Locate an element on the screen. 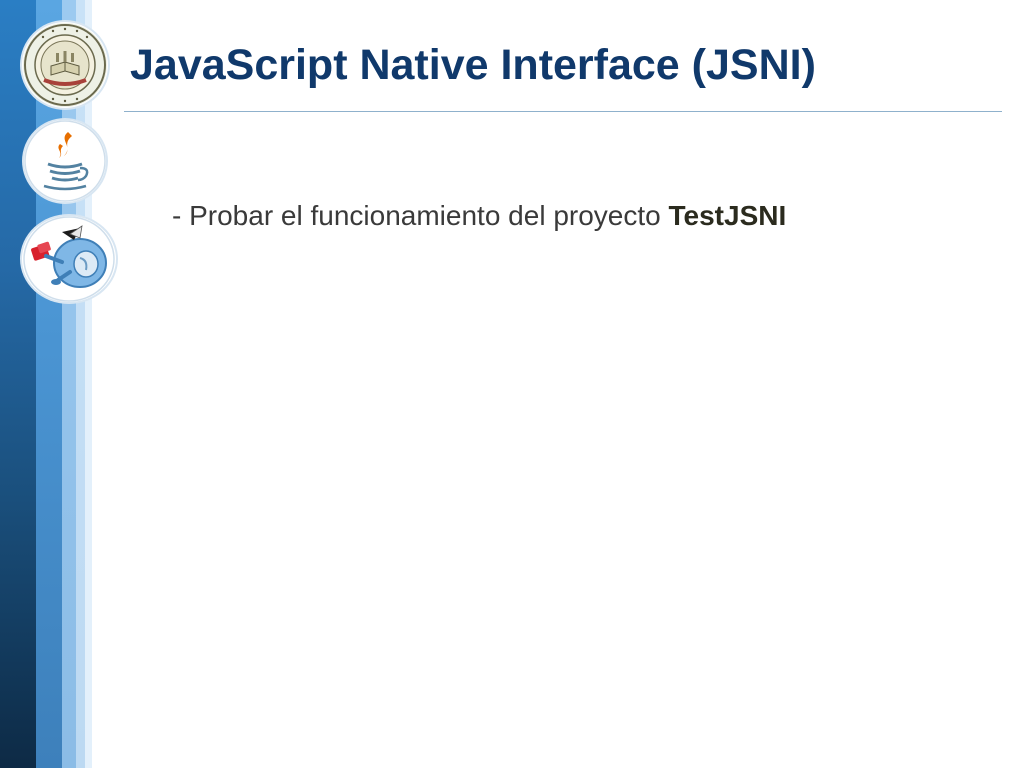 This screenshot has width=1024, height=768. title-divider is located at coordinates (563, 111).